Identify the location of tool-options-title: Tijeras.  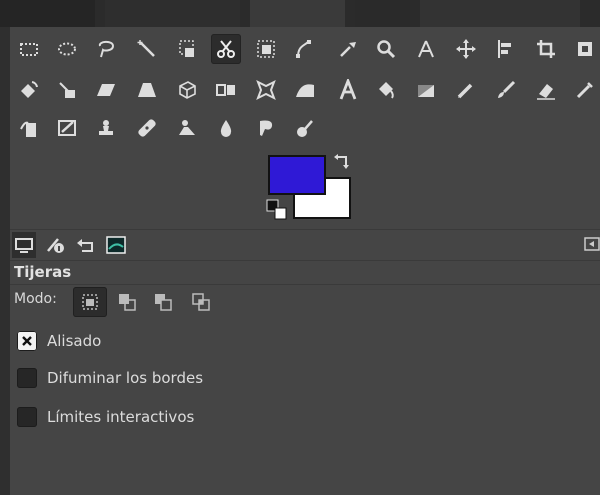
(43, 272).